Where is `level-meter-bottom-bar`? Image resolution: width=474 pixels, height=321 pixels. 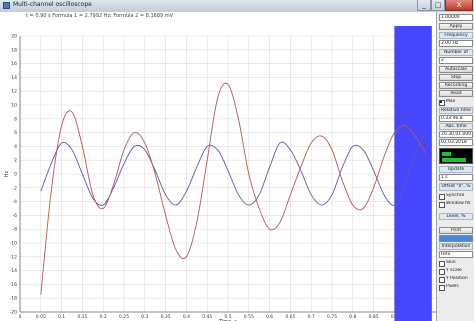 level-meter-bottom-bar is located at coordinates (454, 160).